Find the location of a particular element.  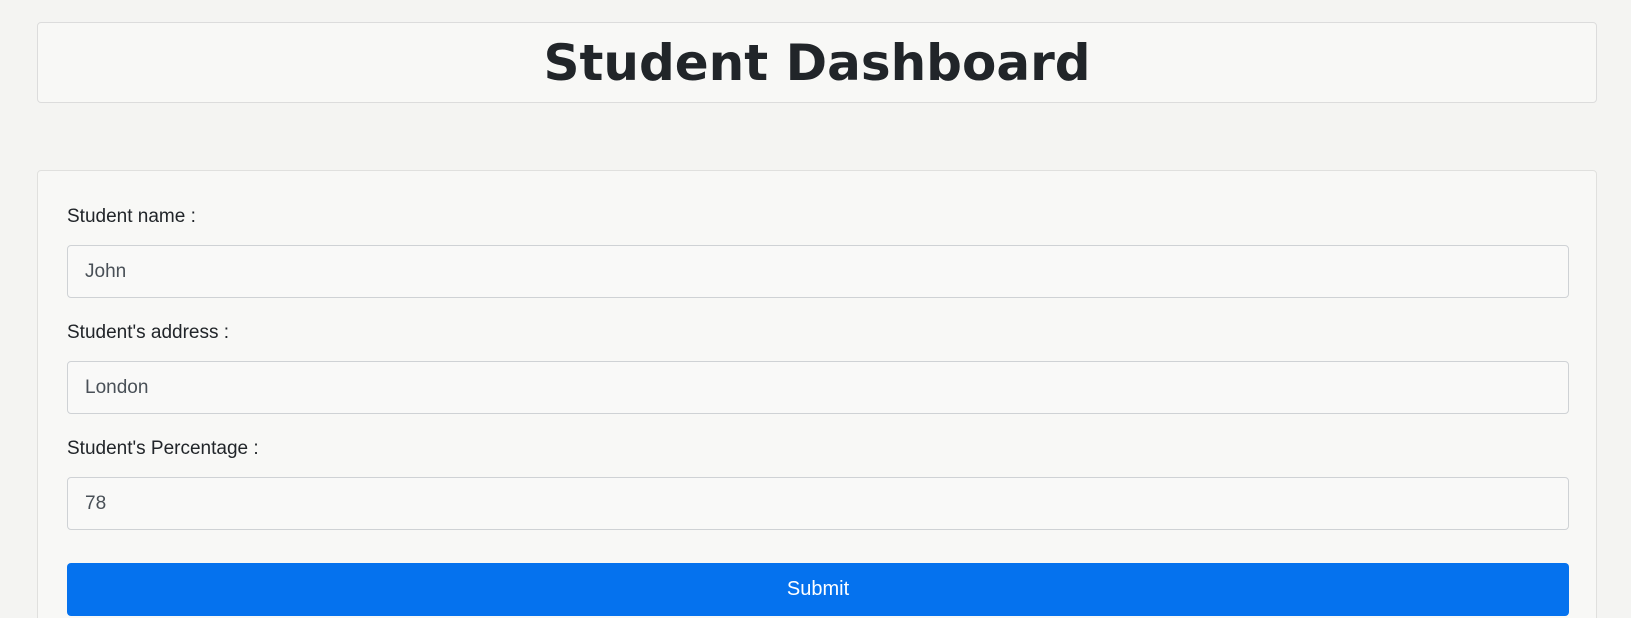

student-percentage-group: Student's Percentage : is located at coordinates (818, 483).